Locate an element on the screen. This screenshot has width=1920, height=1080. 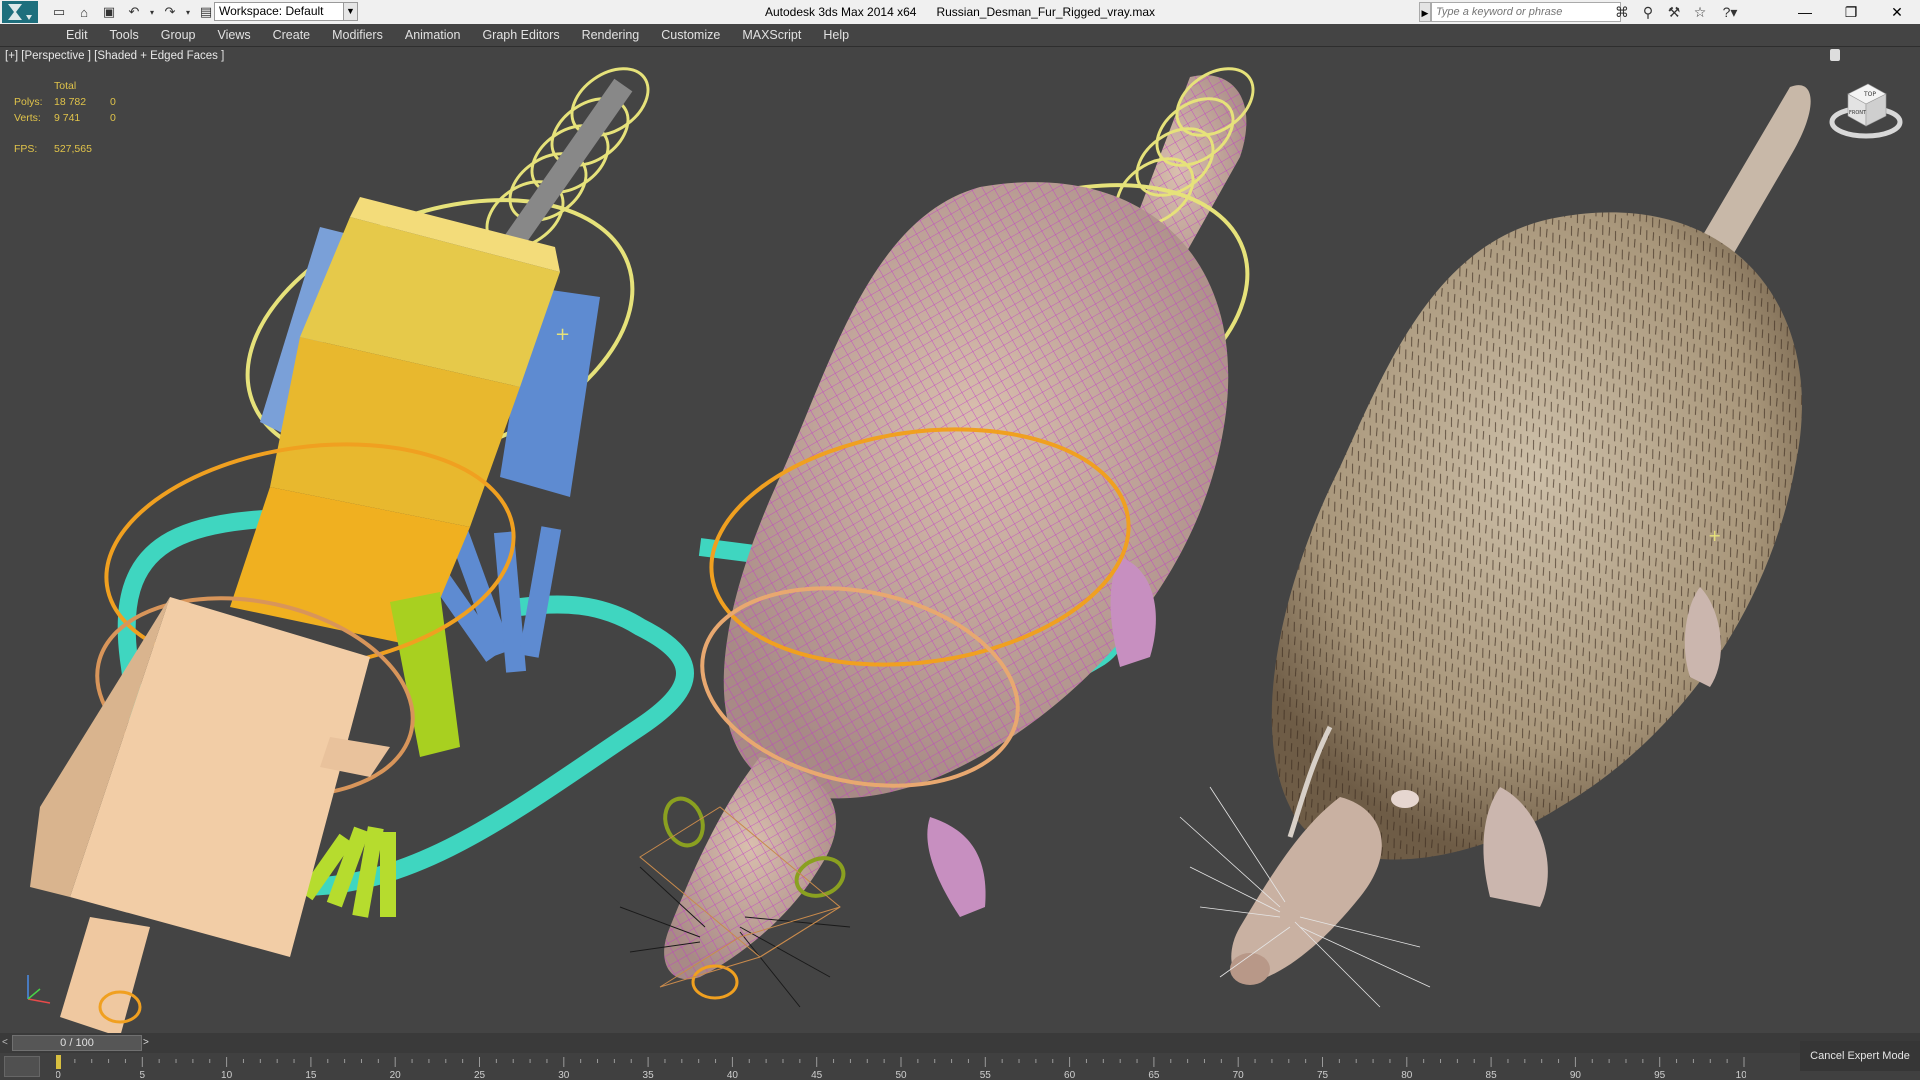
frame-tick-label: 25 is located at coordinates (480, 1075).